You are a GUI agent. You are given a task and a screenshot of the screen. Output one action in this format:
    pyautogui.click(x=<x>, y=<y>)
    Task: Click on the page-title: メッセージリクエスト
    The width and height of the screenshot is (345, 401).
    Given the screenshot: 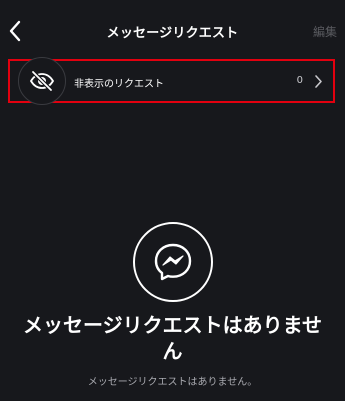 What is the action you would take?
    pyautogui.click(x=172, y=33)
    